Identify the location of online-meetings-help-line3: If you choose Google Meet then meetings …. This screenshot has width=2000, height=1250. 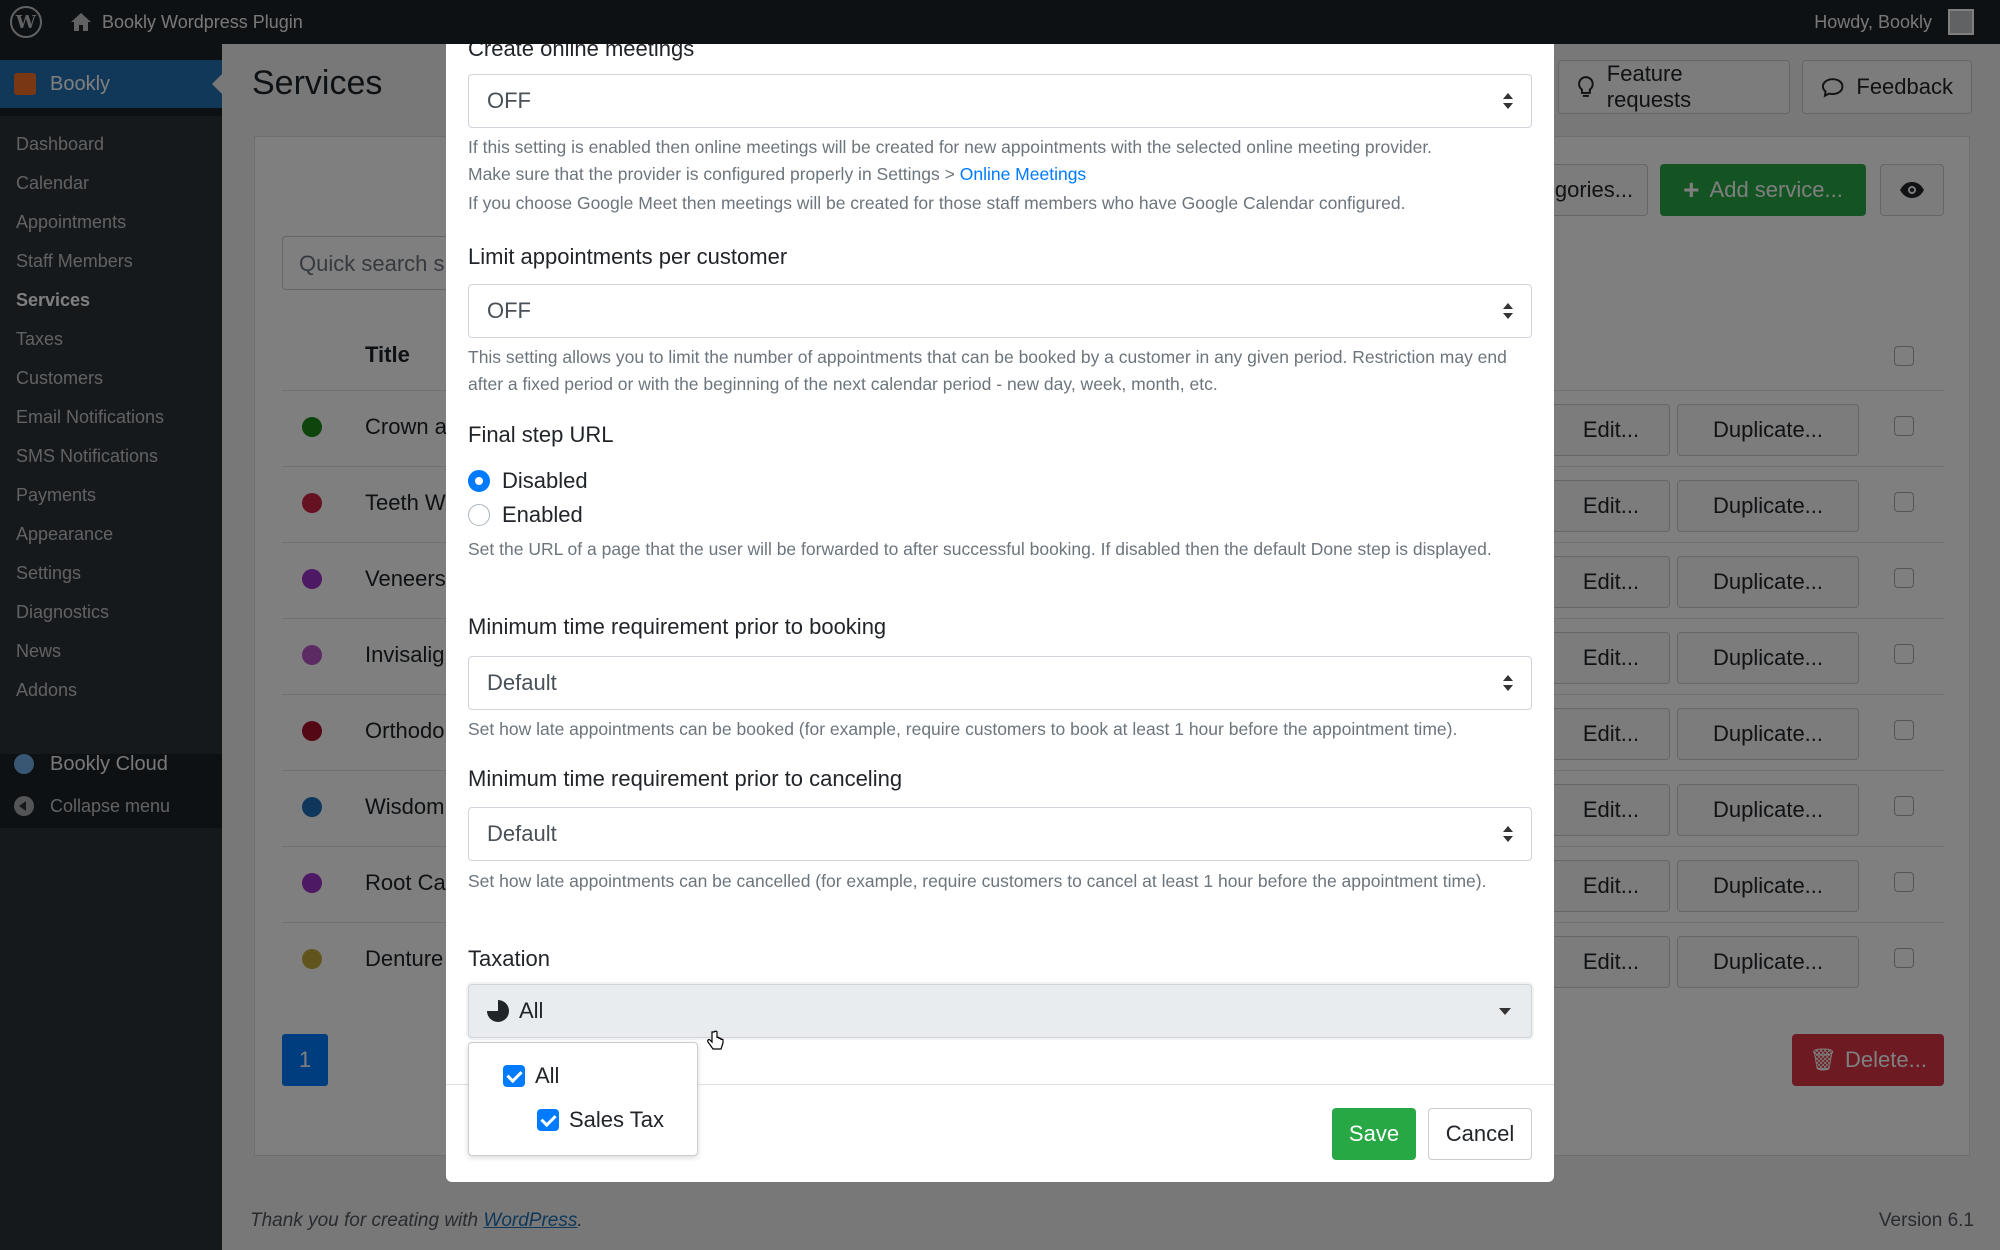
(937, 203).